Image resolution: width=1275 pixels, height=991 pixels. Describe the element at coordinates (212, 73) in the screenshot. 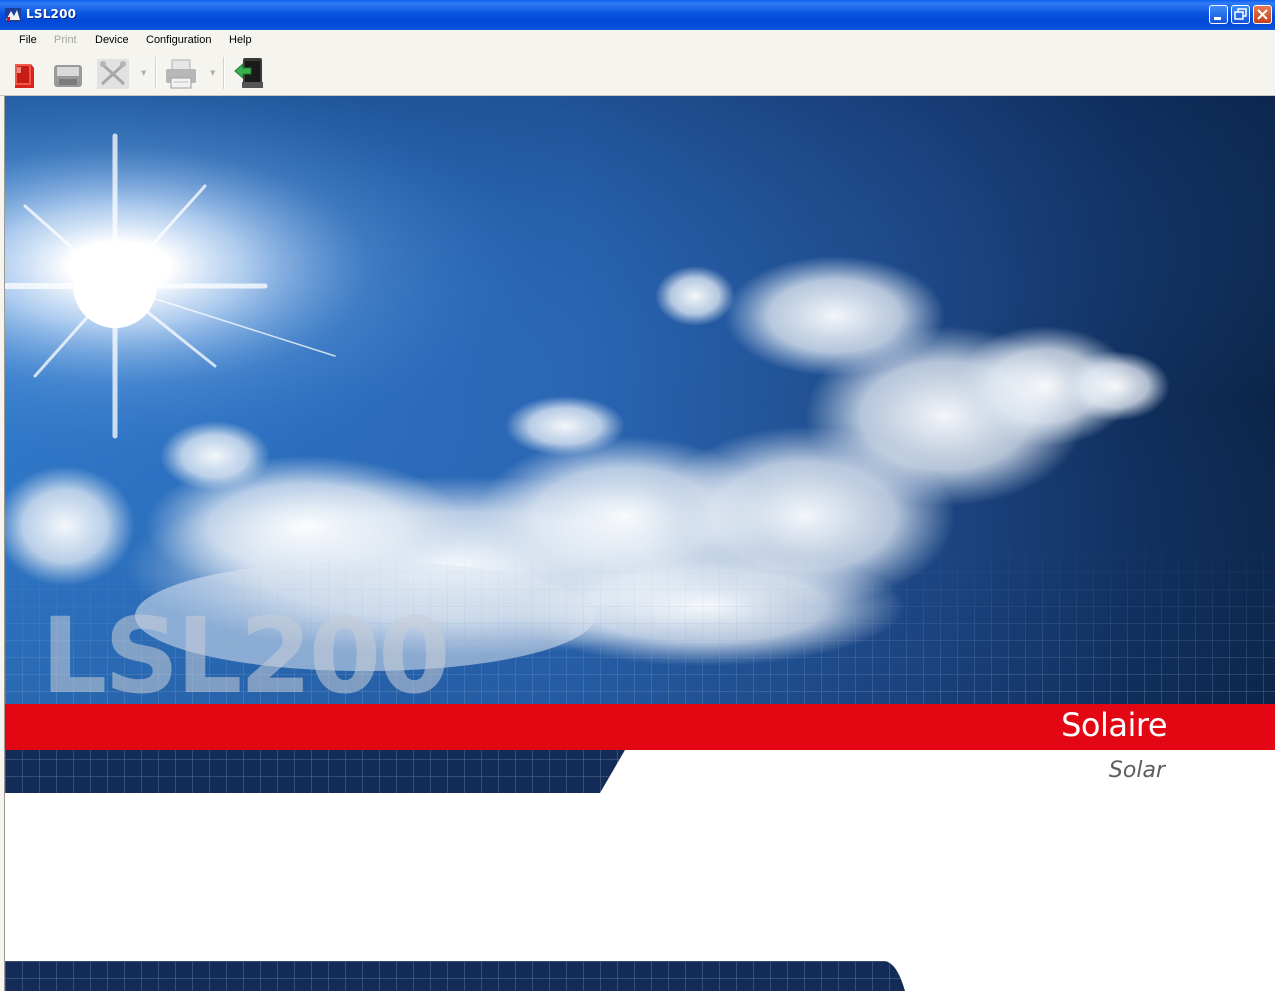

I see `print-dropdown-arrow: ▼` at that location.